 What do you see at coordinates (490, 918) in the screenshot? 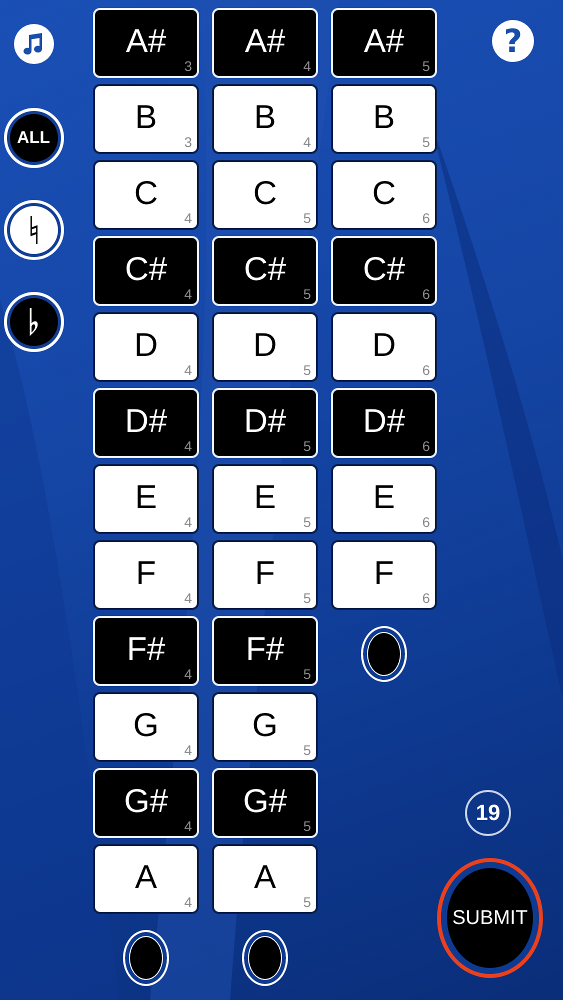
I see `submit-button: SUBMIT` at bounding box center [490, 918].